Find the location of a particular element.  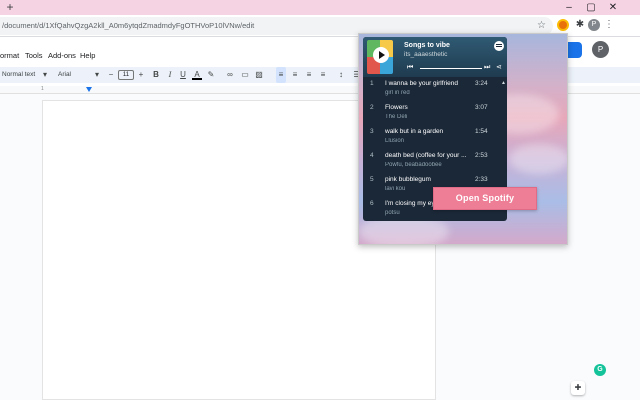

player-header: Songs to vibe its_aaaesthetic ⏮ ⏭ ⋖ is located at coordinates (435, 57).